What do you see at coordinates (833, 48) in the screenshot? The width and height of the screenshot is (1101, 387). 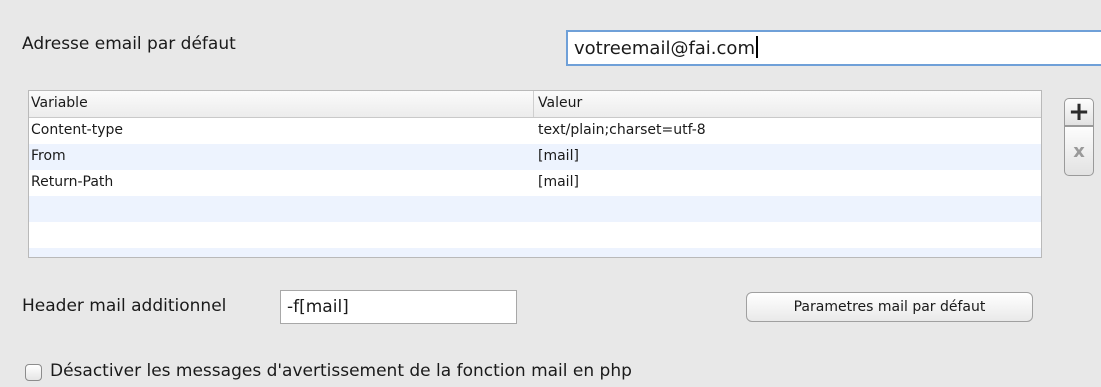 I see `default-email-input: votreemail@fai.com` at bounding box center [833, 48].